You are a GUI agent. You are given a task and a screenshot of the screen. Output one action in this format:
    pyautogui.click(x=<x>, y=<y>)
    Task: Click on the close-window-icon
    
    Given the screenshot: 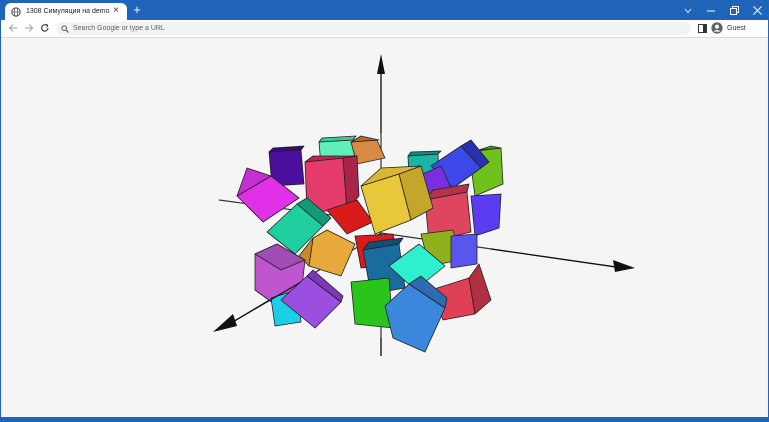 What is the action you would take?
    pyautogui.click(x=757, y=10)
    